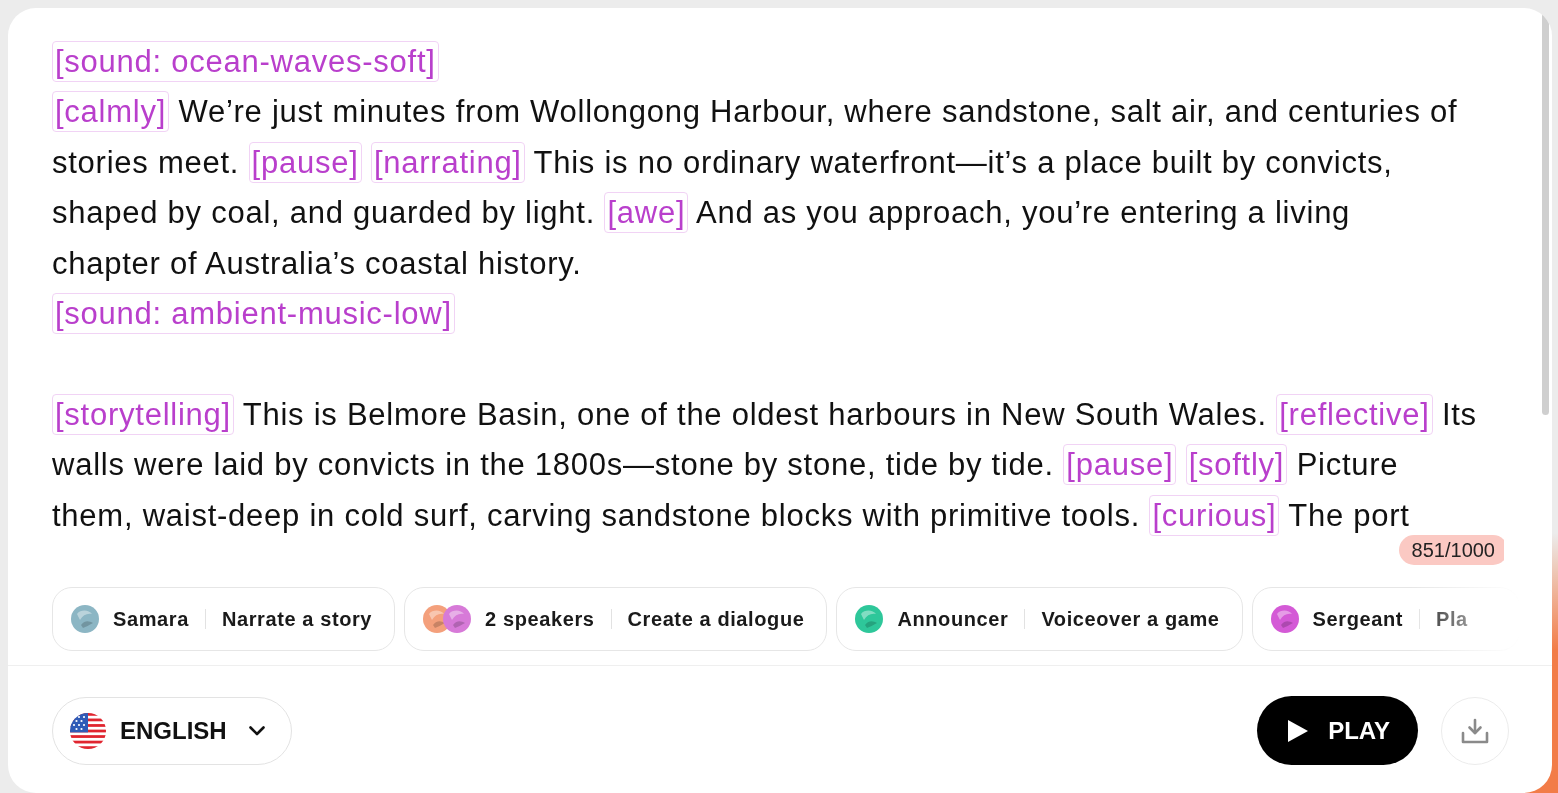 Image resolution: width=1558 pixels, height=793 pixels. I want to click on play-button: PLAY, so click(1337, 730).